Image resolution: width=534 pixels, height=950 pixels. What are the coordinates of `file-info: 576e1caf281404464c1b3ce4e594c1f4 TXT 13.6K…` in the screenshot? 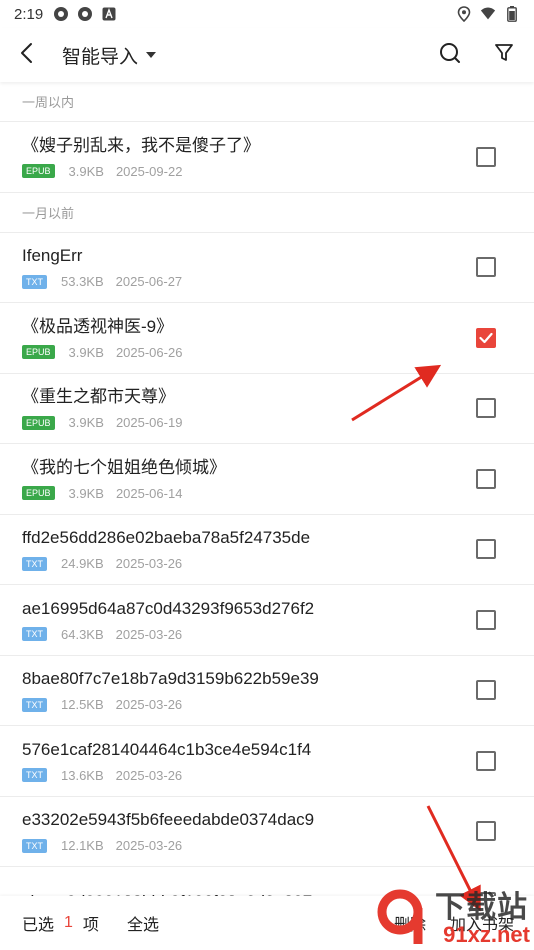 It's located at (249, 761).